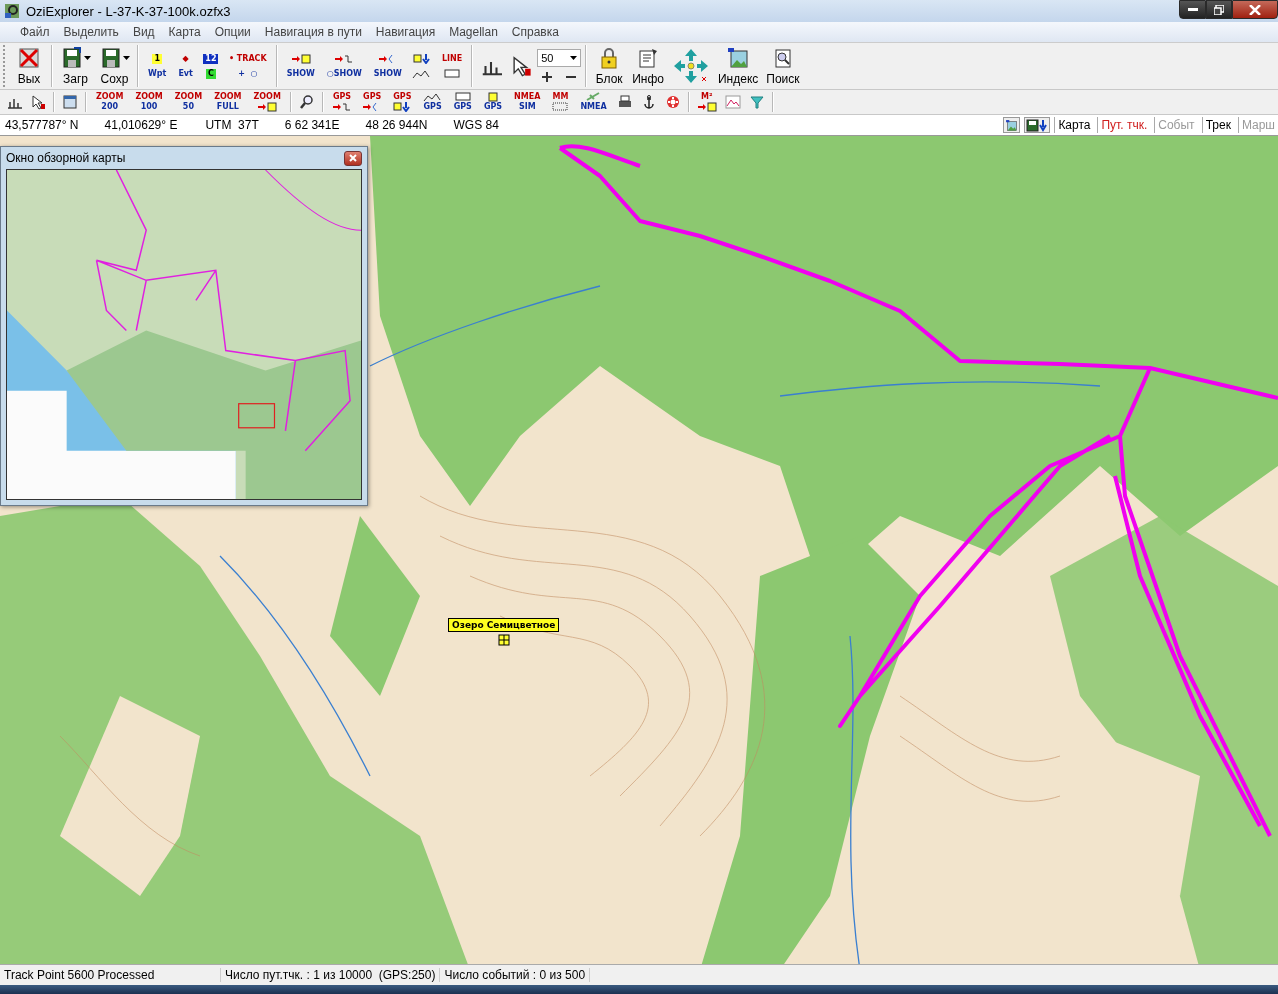  What do you see at coordinates (732, 102) in the screenshot?
I see `graph-icon` at bounding box center [732, 102].